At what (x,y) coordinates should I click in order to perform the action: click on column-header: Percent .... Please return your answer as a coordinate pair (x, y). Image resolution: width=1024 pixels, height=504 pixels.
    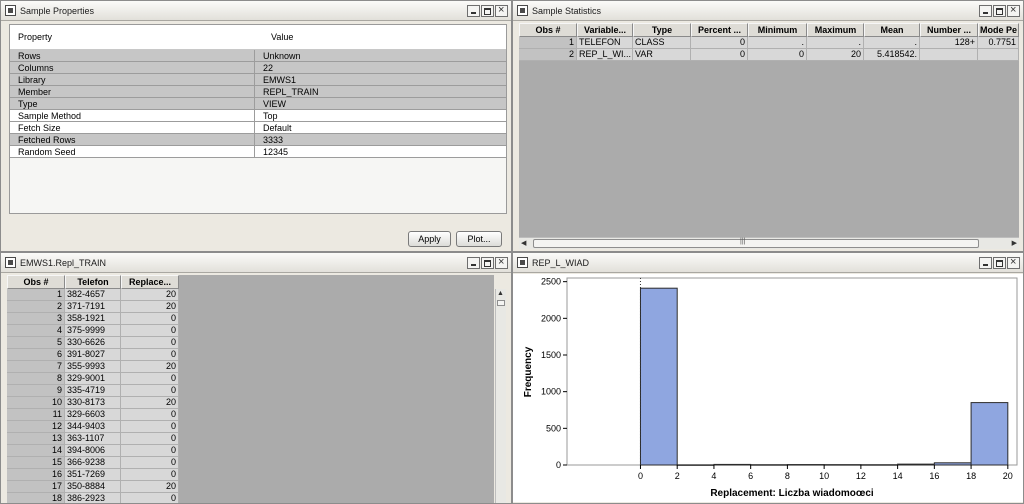
    Looking at the image, I should click on (719, 30).